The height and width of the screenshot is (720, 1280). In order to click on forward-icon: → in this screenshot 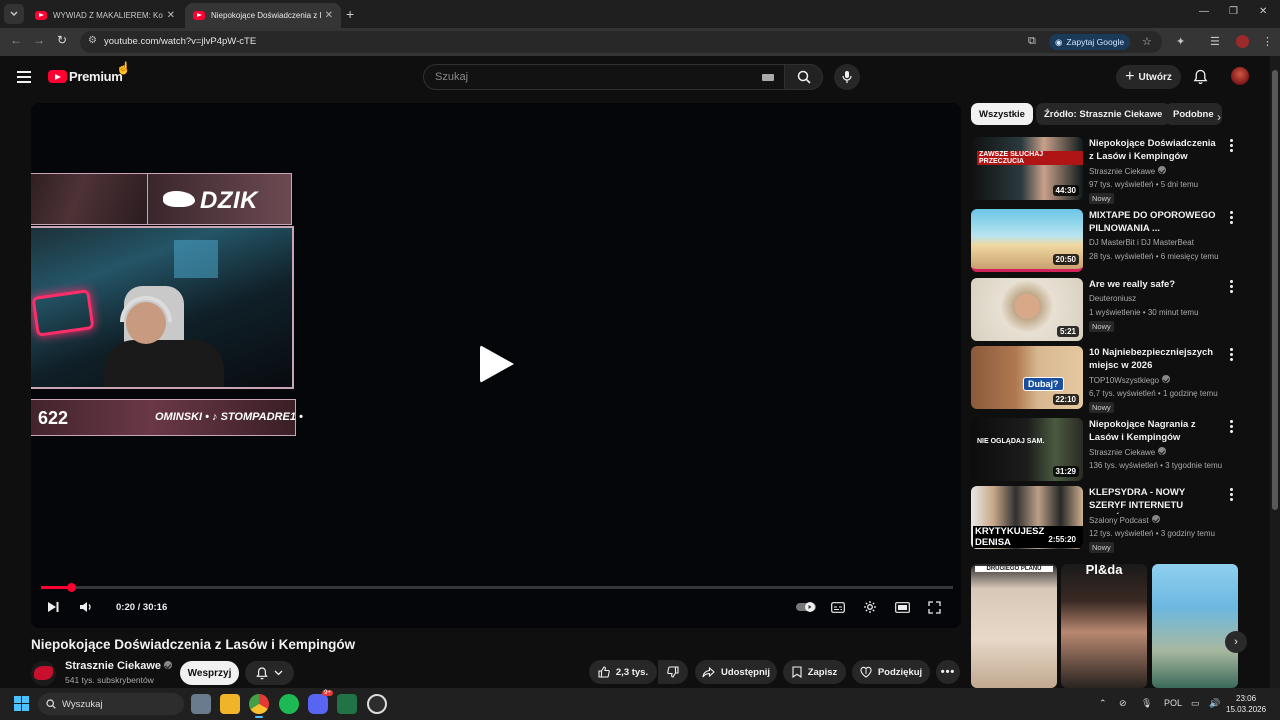, I will do `click(39, 40)`.